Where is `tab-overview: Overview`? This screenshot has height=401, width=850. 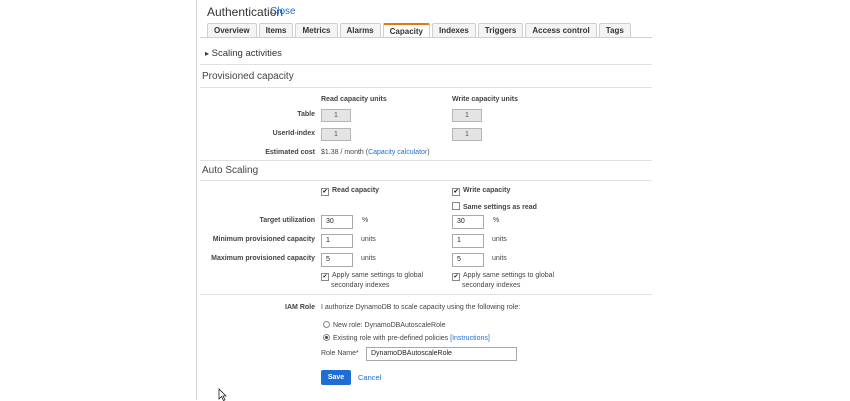
tab-overview: Overview is located at coordinates (232, 30).